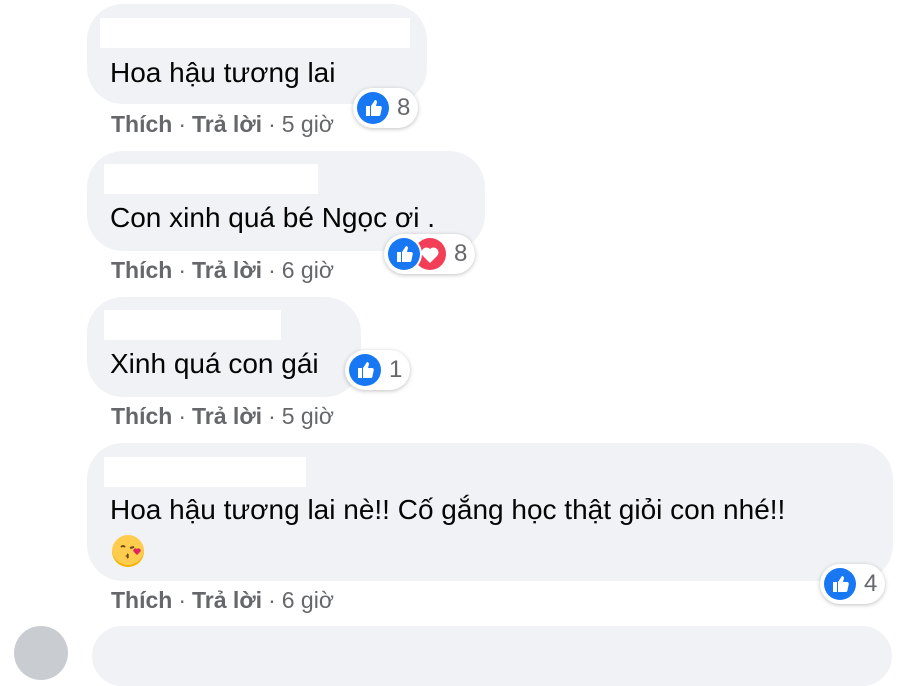 This screenshot has width=921, height=686. What do you see at coordinates (871, 583) in the screenshot?
I see `reaction-count: 4` at bounding box center [871, 583].